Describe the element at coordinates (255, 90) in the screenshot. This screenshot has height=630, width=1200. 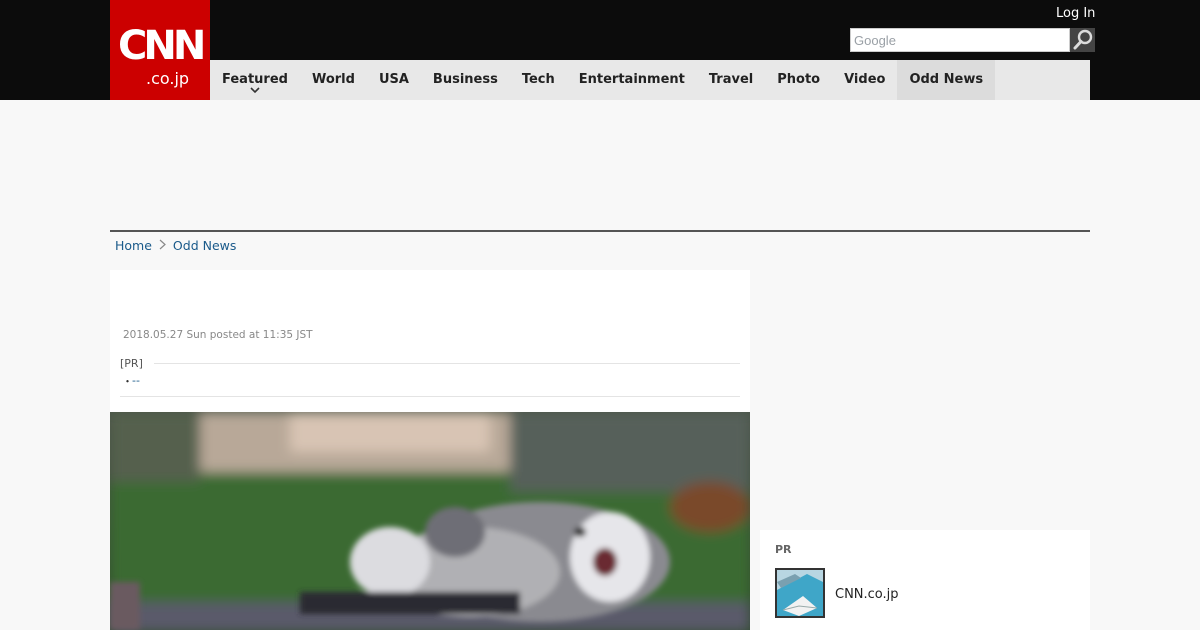
I see `chevron-down-icon` at that location.